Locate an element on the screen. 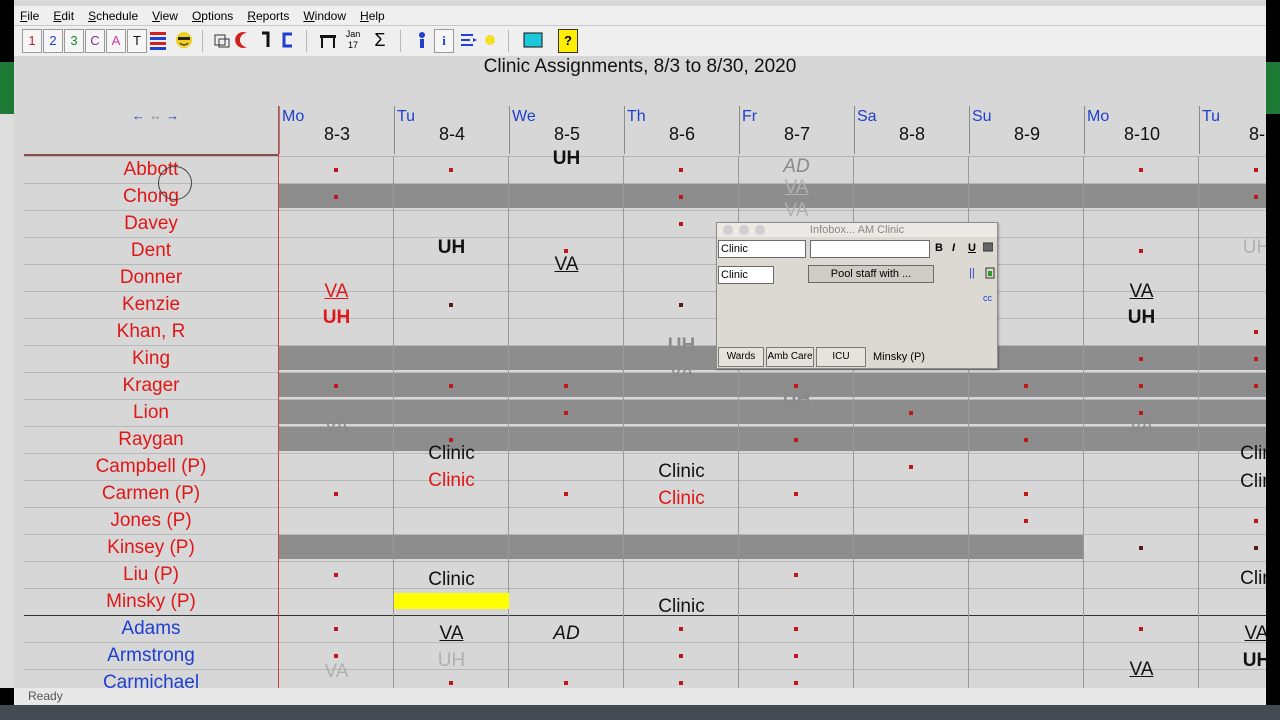 Image resolution: width=1280 pixels, height=720 pixels. menu-edit: Edit is located at coordinates (63, 16).